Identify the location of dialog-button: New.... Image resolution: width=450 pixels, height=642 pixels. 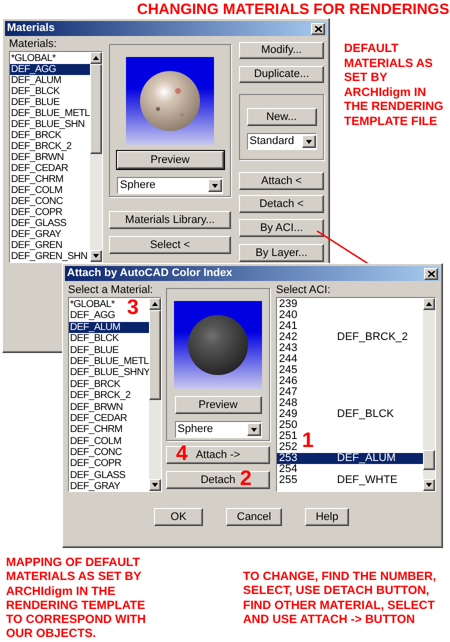
(281, 117).